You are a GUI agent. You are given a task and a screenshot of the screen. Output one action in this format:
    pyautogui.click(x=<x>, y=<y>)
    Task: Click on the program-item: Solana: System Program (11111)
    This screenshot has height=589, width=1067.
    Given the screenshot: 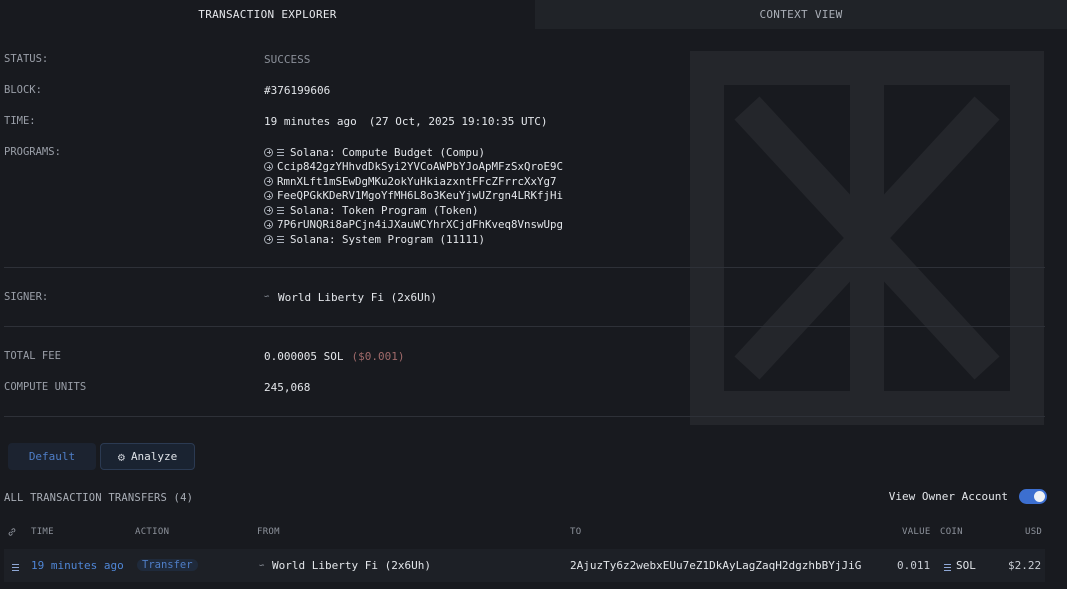 What is the action you would take?
    pyautogui.click(x=413, y=239)
    